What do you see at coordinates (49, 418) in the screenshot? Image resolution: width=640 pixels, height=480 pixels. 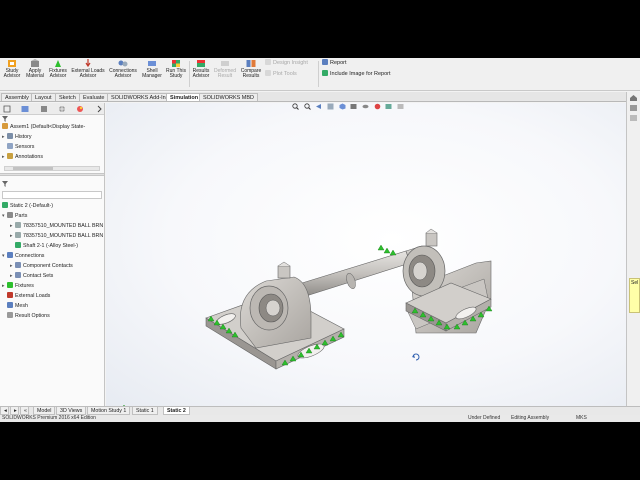 I see `product-version: SOLIDWORKS Premium 2016 x64 Edition` at bounding box center [49, 418].